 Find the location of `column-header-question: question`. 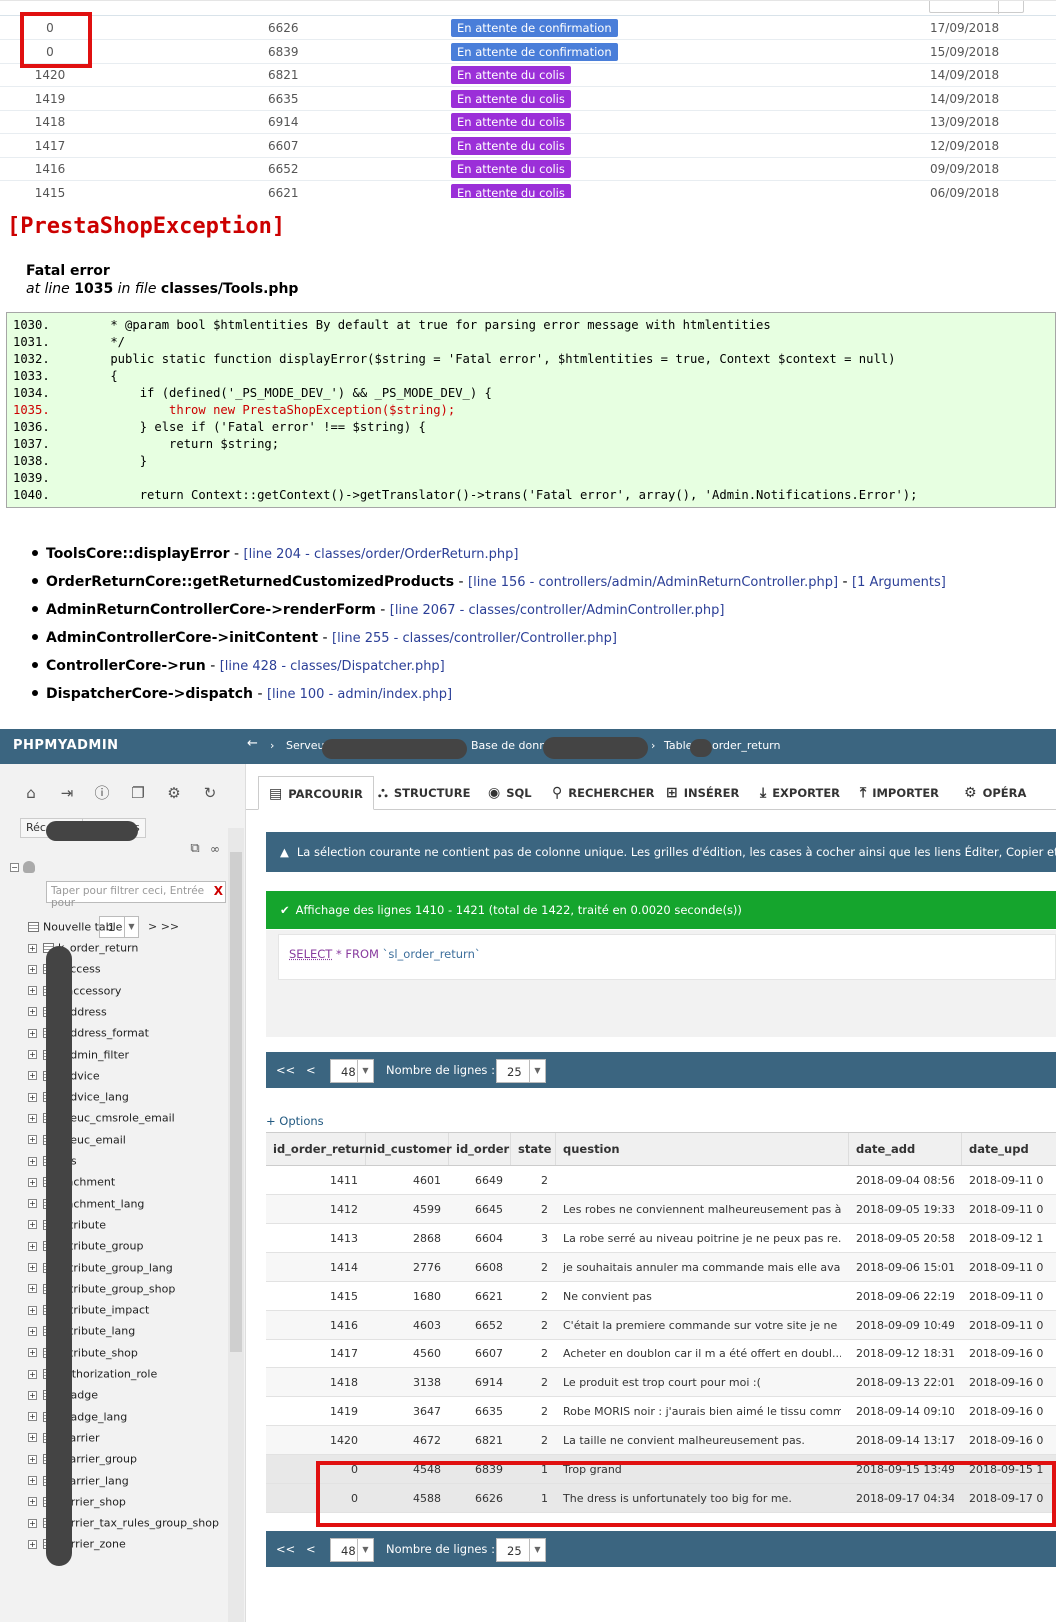

column-header-question: question is located at coordinates (702, 1149).